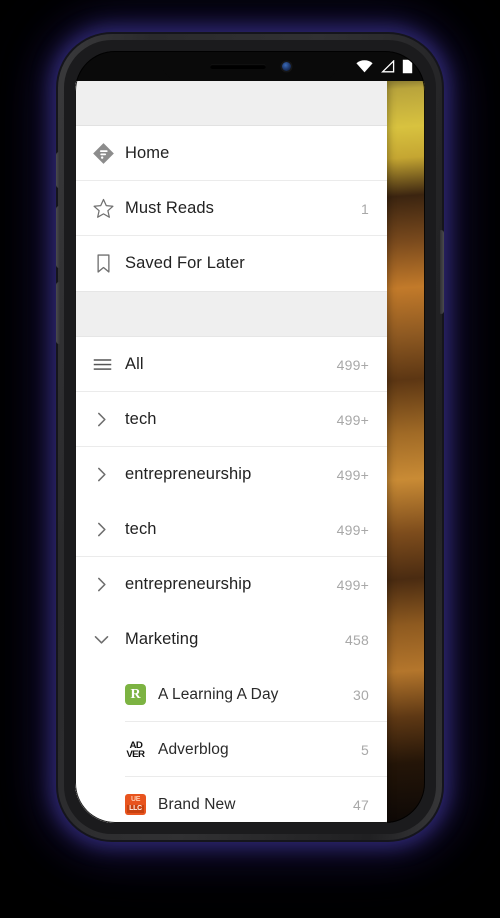 Image resolution: width=500 pixels, height=918 pixels. What do you see at coordinates (231, 364) in the screenshot?
I see `drawer-feed-all: All 499+` at bounding box center [231, 364].